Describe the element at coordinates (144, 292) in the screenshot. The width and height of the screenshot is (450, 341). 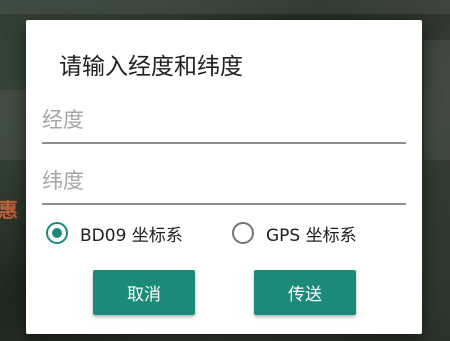
I see `cancel-button: 取消` at that location.